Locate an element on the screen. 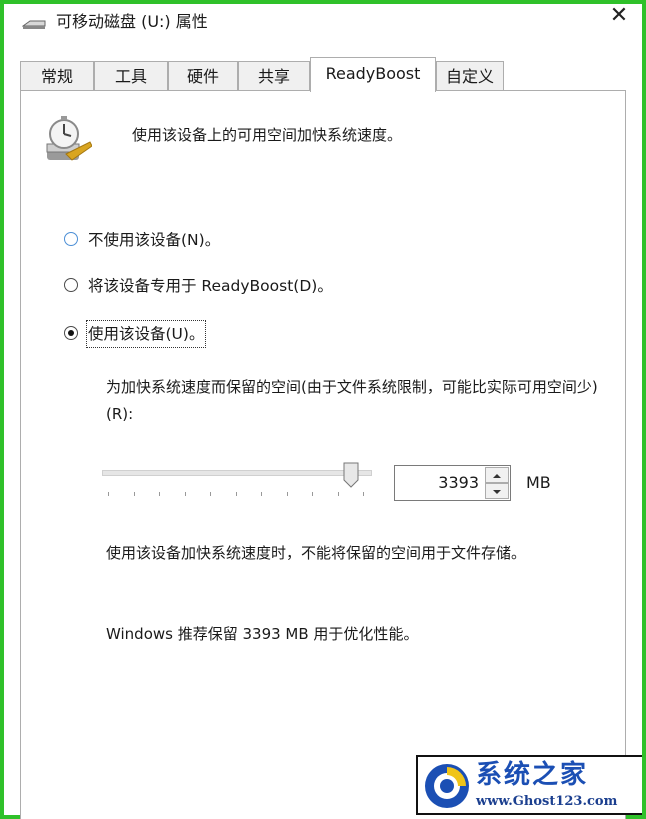 This screenshot has height=819, width=646. reserve-space-label: 为加快系统速度而保留的空间(由于文件系统限制，可能比实际可用空间少)(R): is located at coordinates (352, 400).